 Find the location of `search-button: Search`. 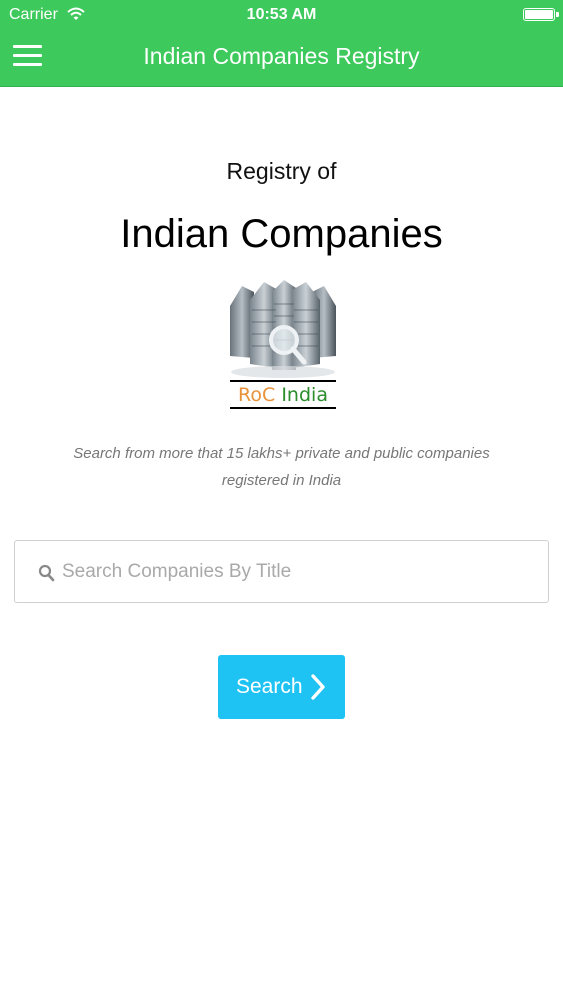

search-button: Search is located at coordinates (281, 687).